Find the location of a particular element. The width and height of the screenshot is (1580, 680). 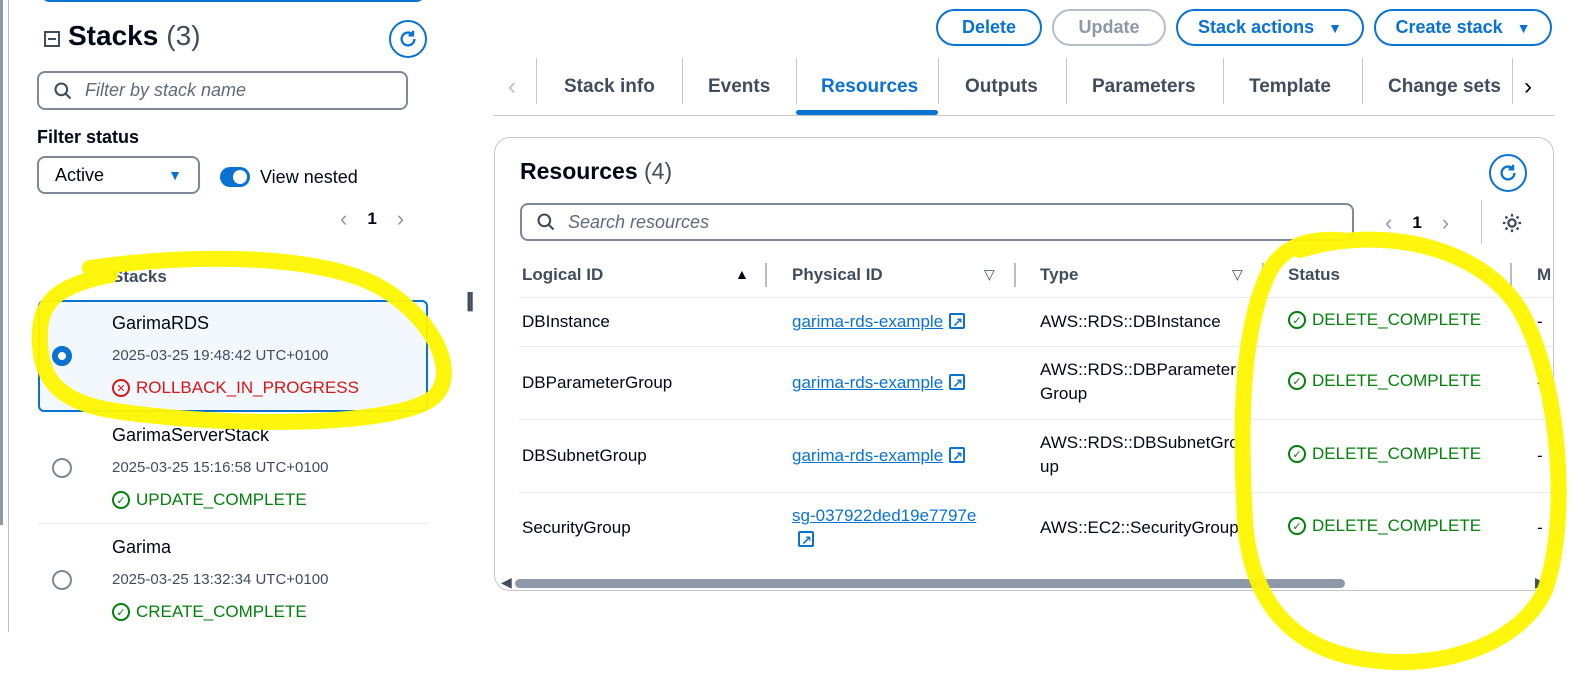

view-nested-label: View nested is located at coordinates (309, 177).